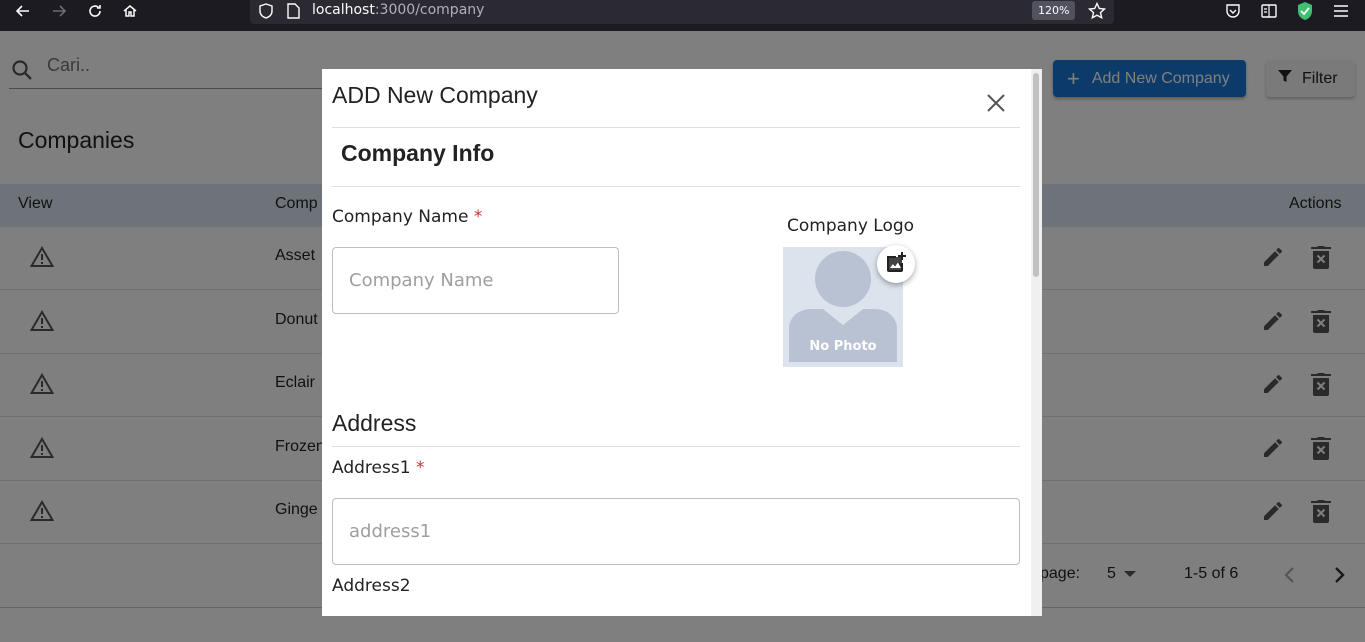 The image size is (1365, 642). What do you see at coordinates (676, 531) in the screenshot?
I see `address1-input` at bounding box center [676, 531].